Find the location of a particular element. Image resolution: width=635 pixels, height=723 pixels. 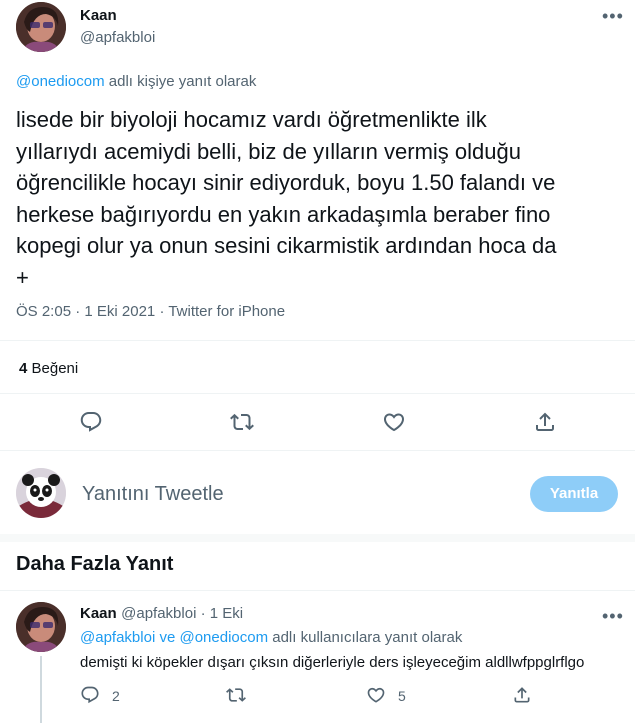

section-divider is located at coordinates (317, 538).